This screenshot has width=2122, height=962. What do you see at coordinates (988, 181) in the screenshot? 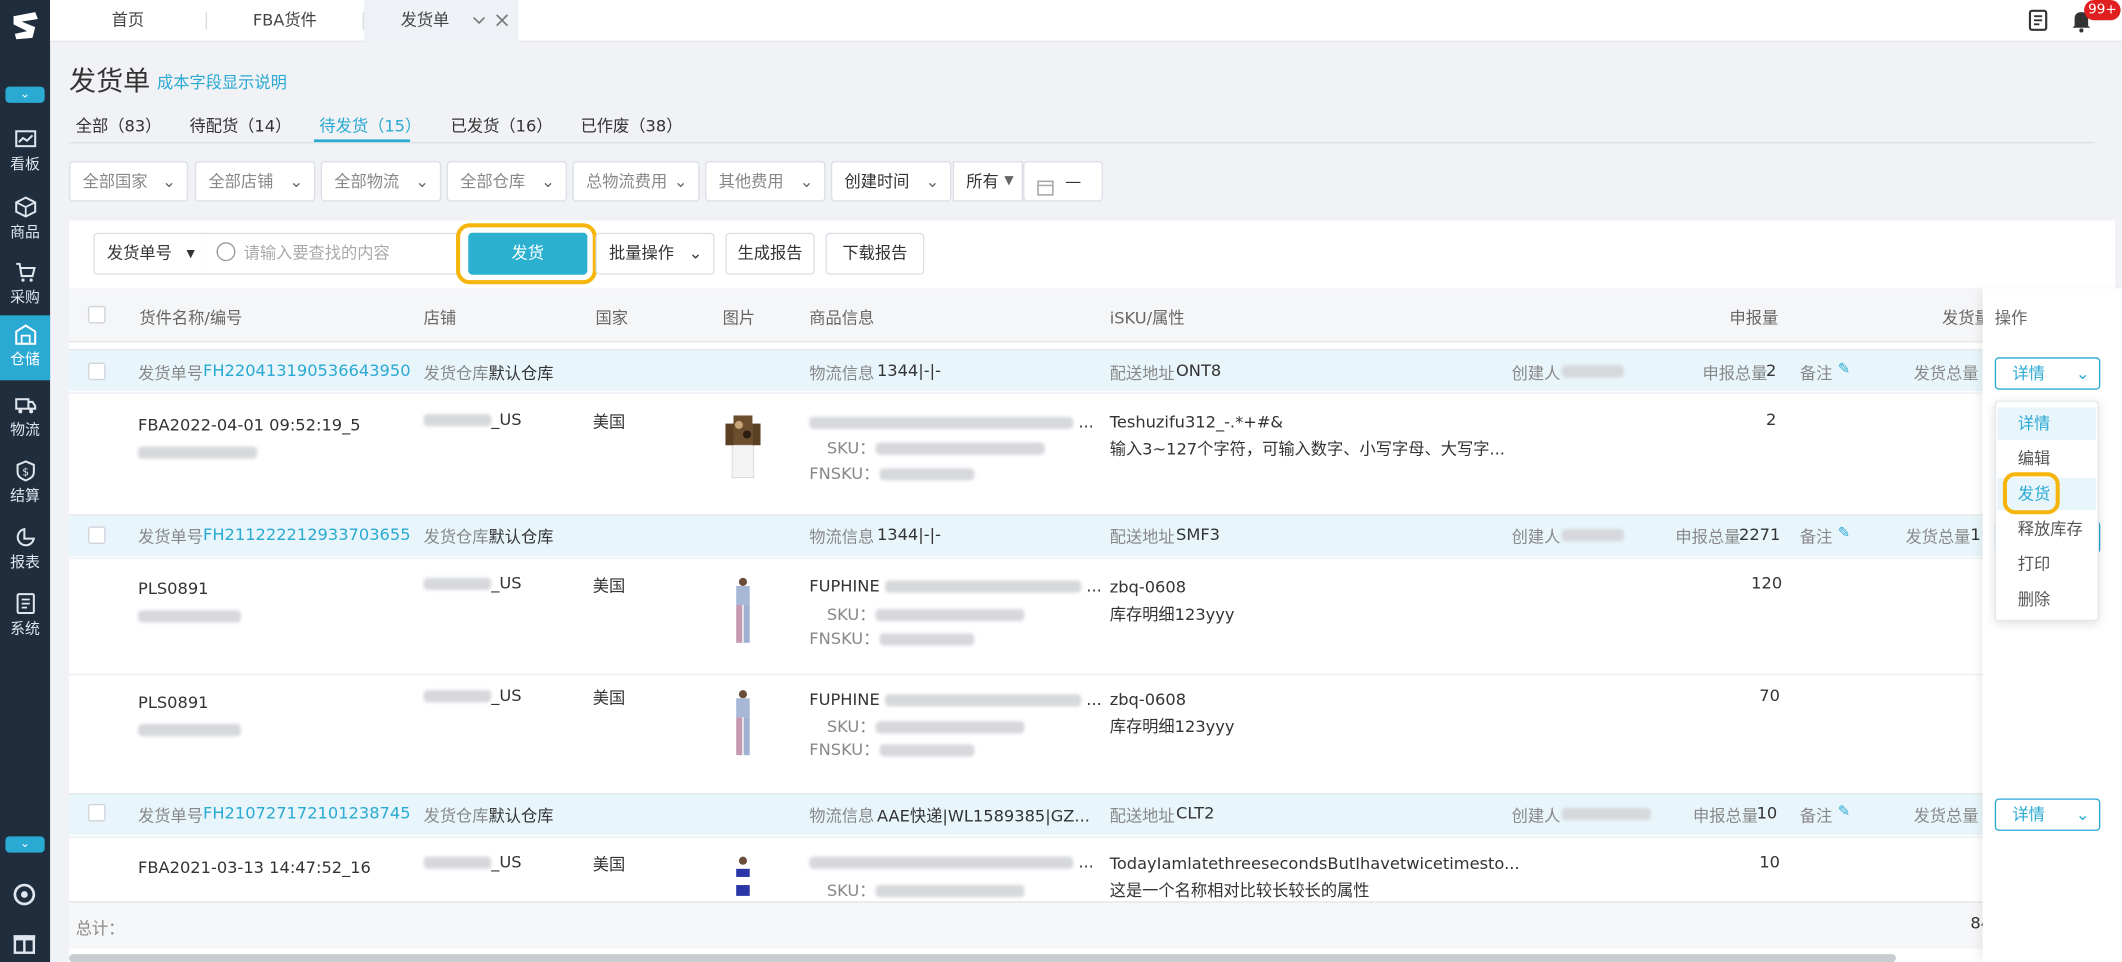
I see `time-range-select: 所有 ▼` at bounding box center [988, 181].